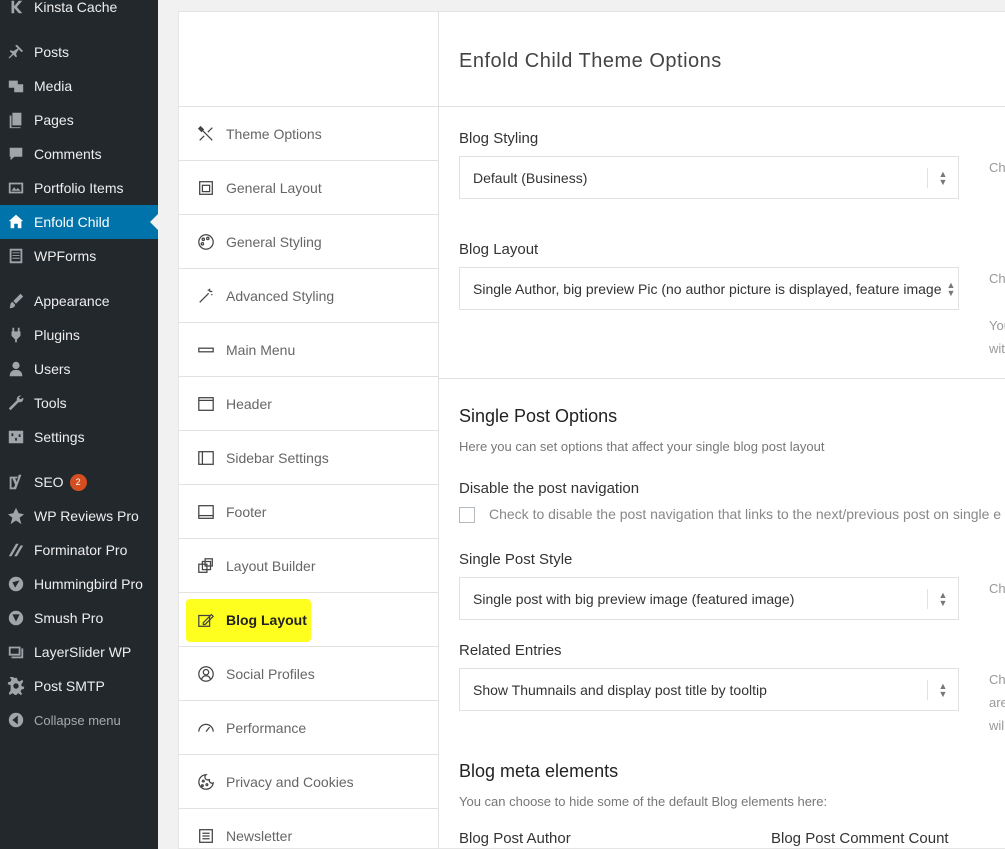 The width and height of the screenshot is (1005, 849). What do you see at coordinates (79, 222) in the screenshot?
I see `menu-item-enfold-child: Enfold Child` at bounding box center [79, 222].